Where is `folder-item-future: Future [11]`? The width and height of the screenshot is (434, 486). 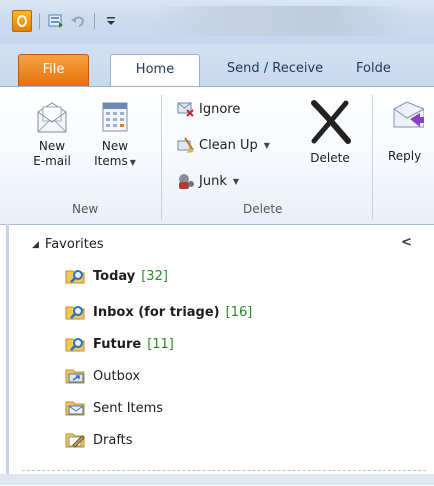 folder-item-future: Future [11] is located at coordinates (119, 344).